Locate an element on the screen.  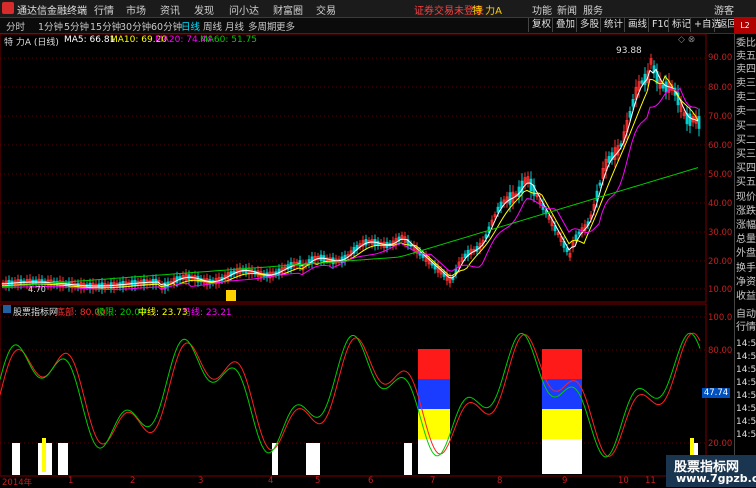
x-tick: 4 is located at coordinates (271, 481).